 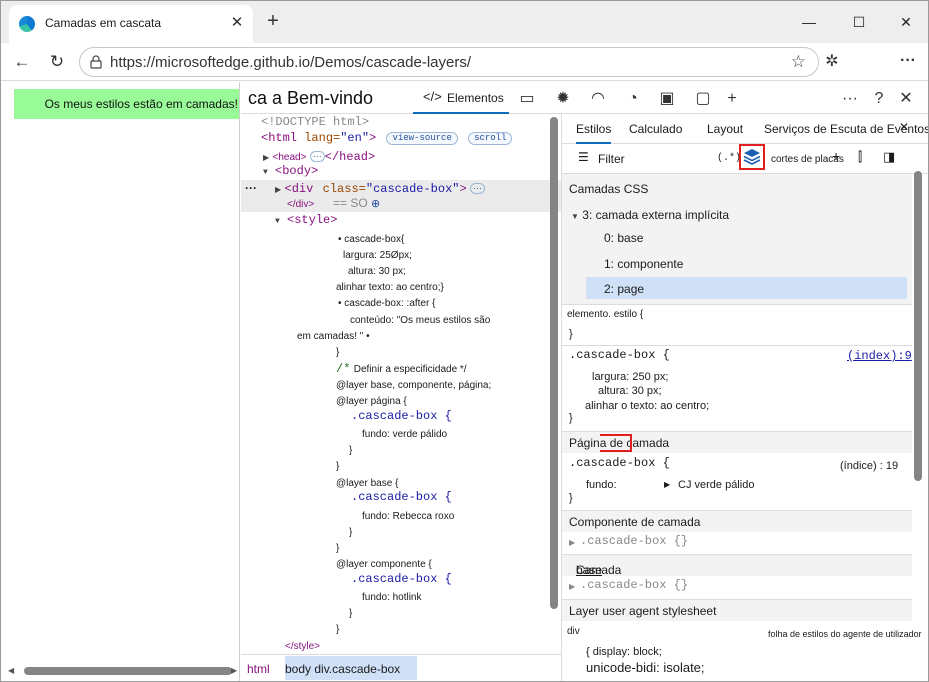 What do you see at coordinates (616, 443) in the screenshot?
I see `highlight-marker` at bounding box center [616, 443].